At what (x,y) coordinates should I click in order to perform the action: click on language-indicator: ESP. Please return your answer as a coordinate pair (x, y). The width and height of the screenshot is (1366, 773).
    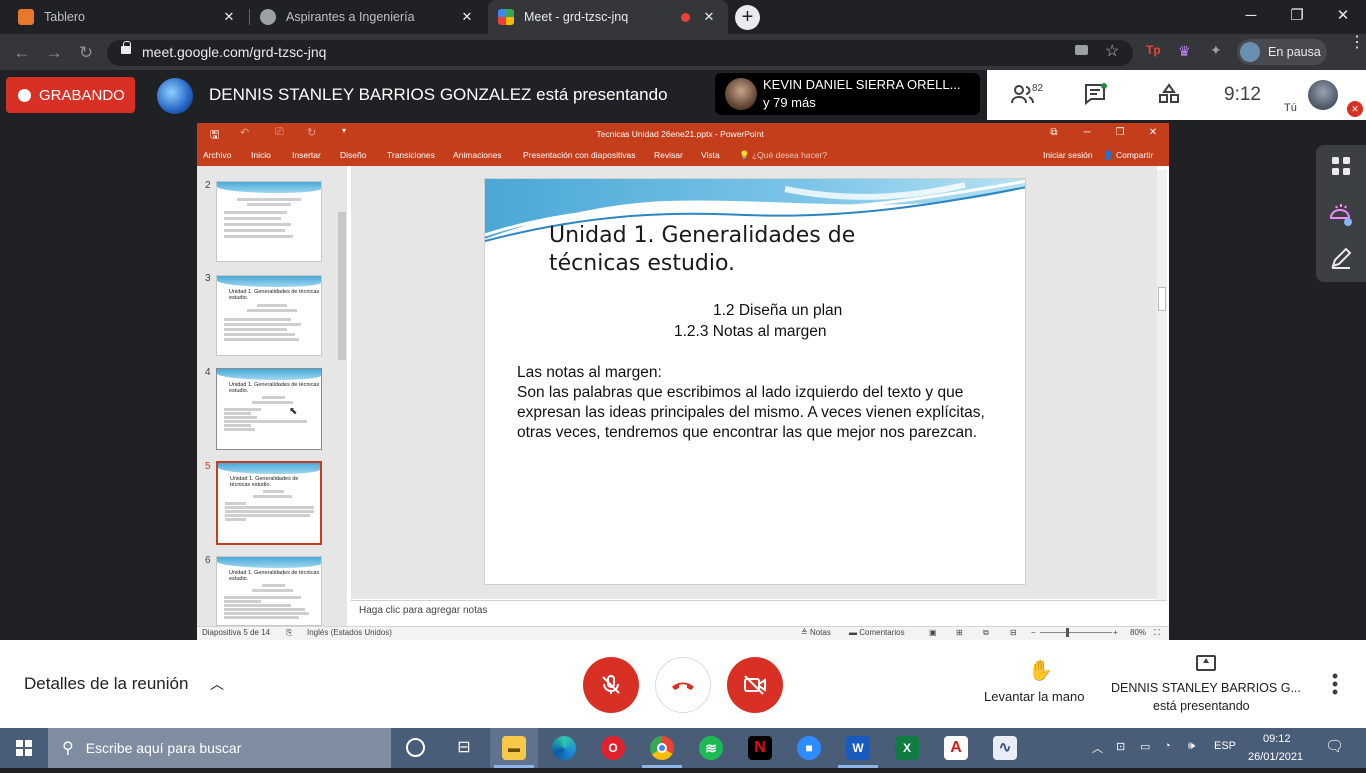
    Looking at the image, I should click on (1225, 746).